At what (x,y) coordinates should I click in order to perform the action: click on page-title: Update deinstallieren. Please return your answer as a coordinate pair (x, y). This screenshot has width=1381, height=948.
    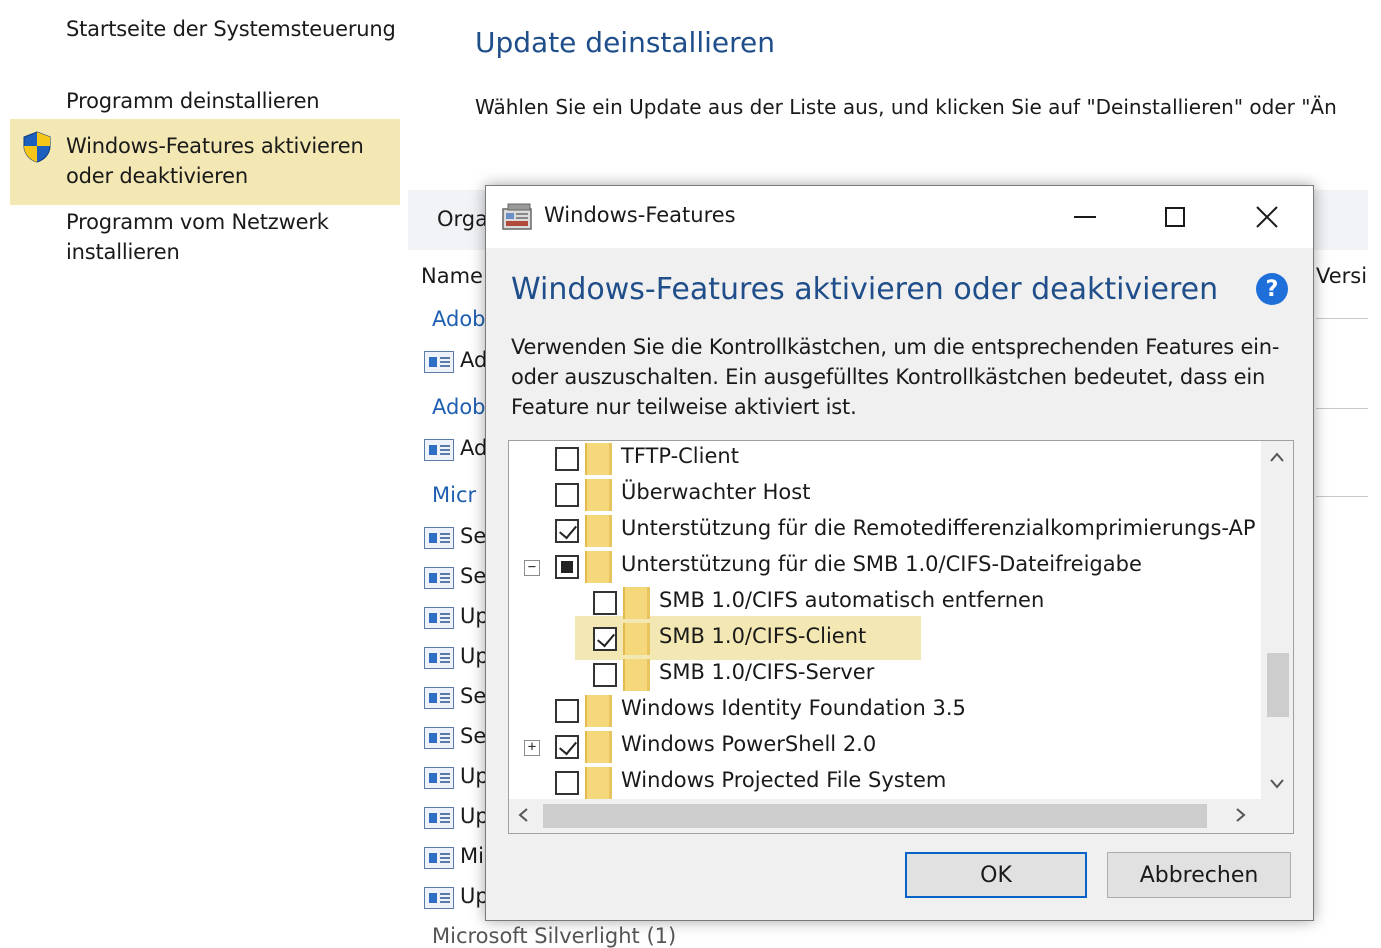
    Looking at the image, I should click on (625, 42).